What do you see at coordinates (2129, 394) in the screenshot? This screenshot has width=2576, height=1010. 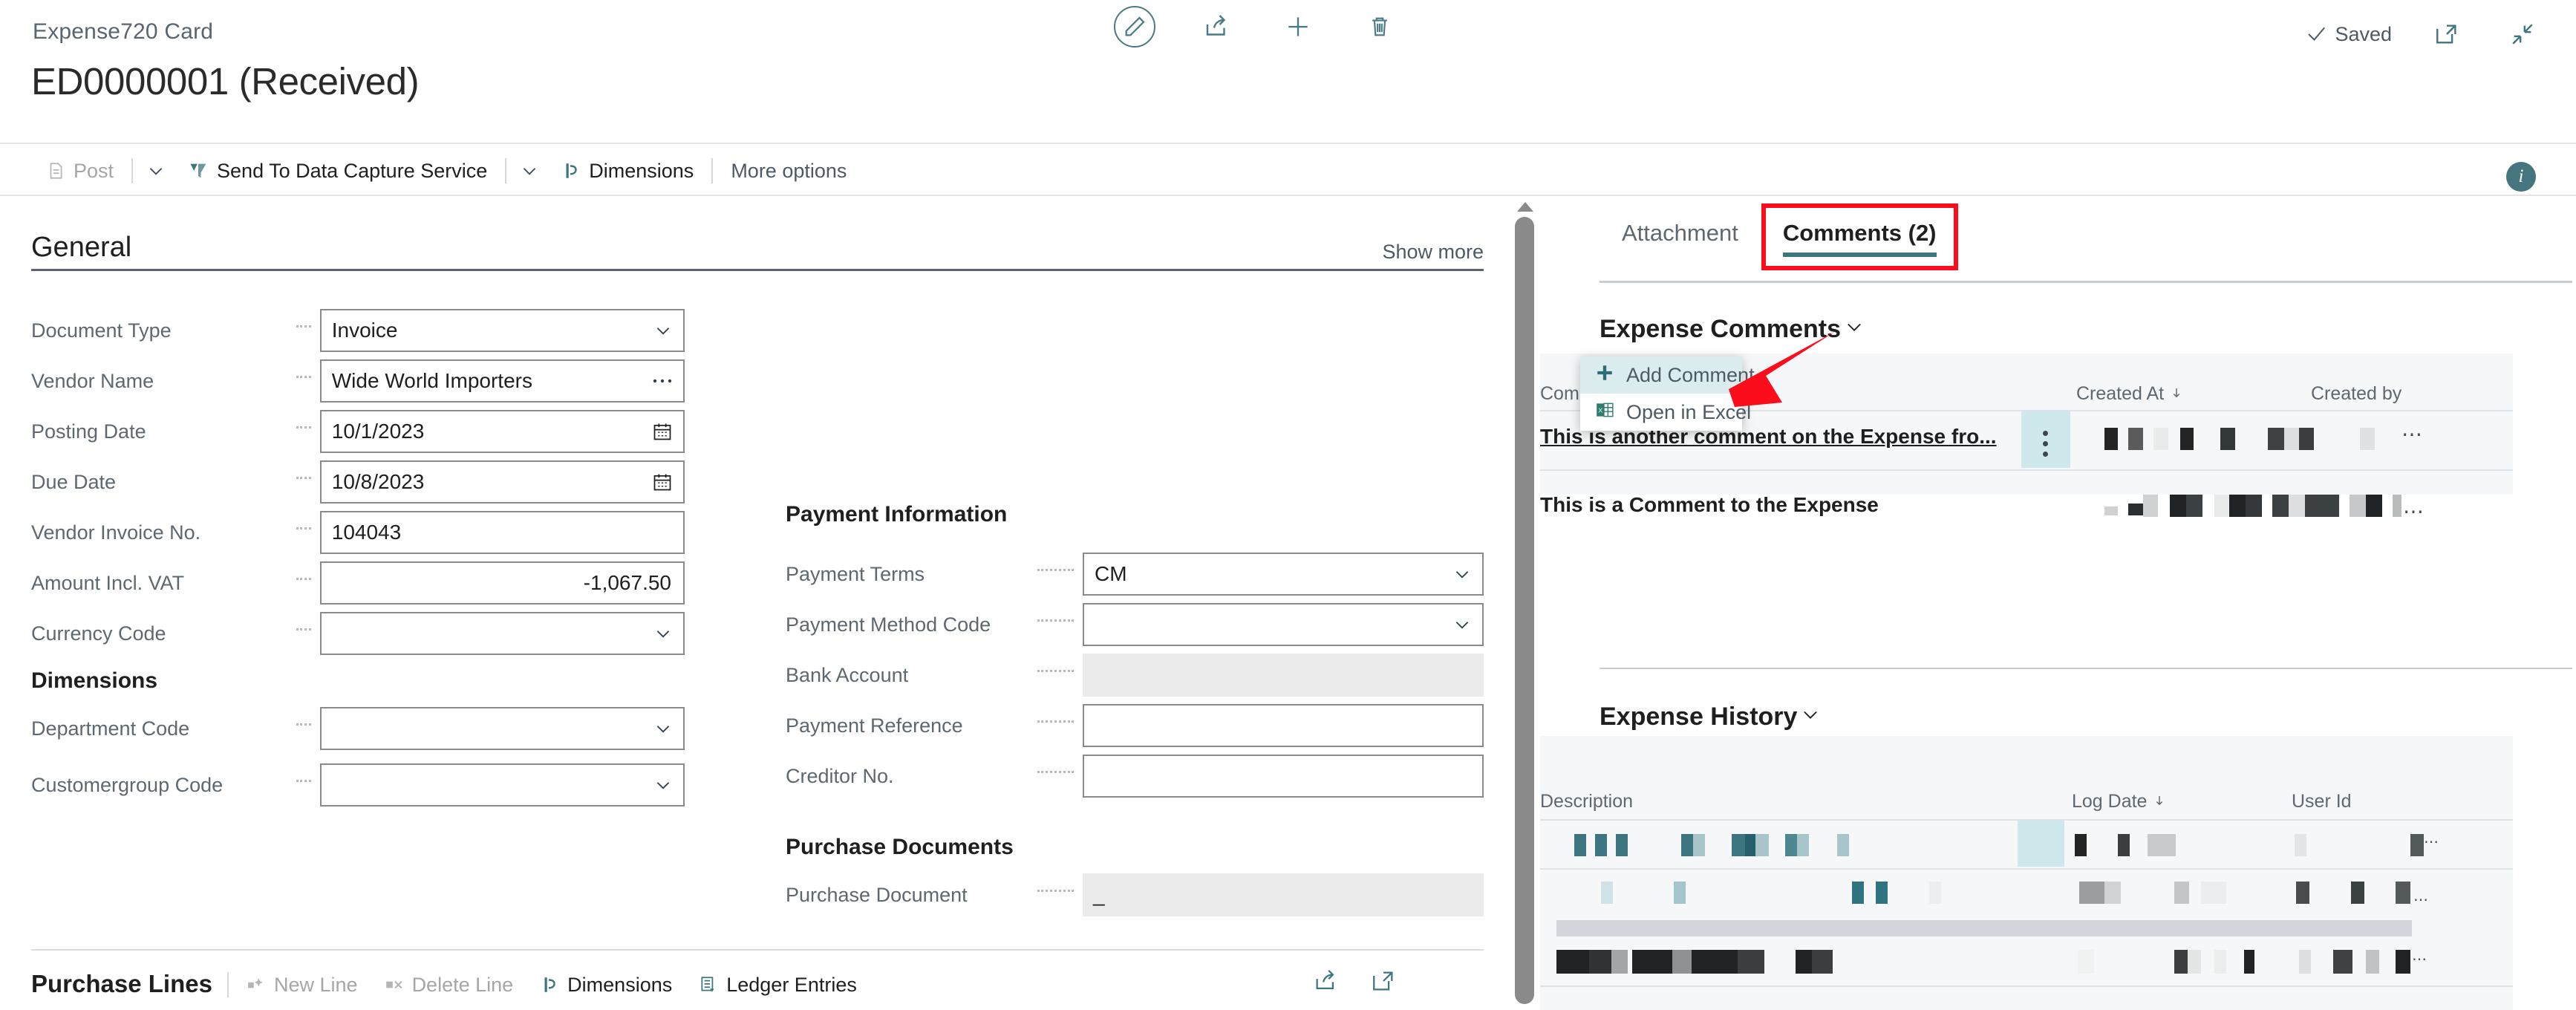 I see `column-header-created-at: Created At` at bounding box center [2129, 394].